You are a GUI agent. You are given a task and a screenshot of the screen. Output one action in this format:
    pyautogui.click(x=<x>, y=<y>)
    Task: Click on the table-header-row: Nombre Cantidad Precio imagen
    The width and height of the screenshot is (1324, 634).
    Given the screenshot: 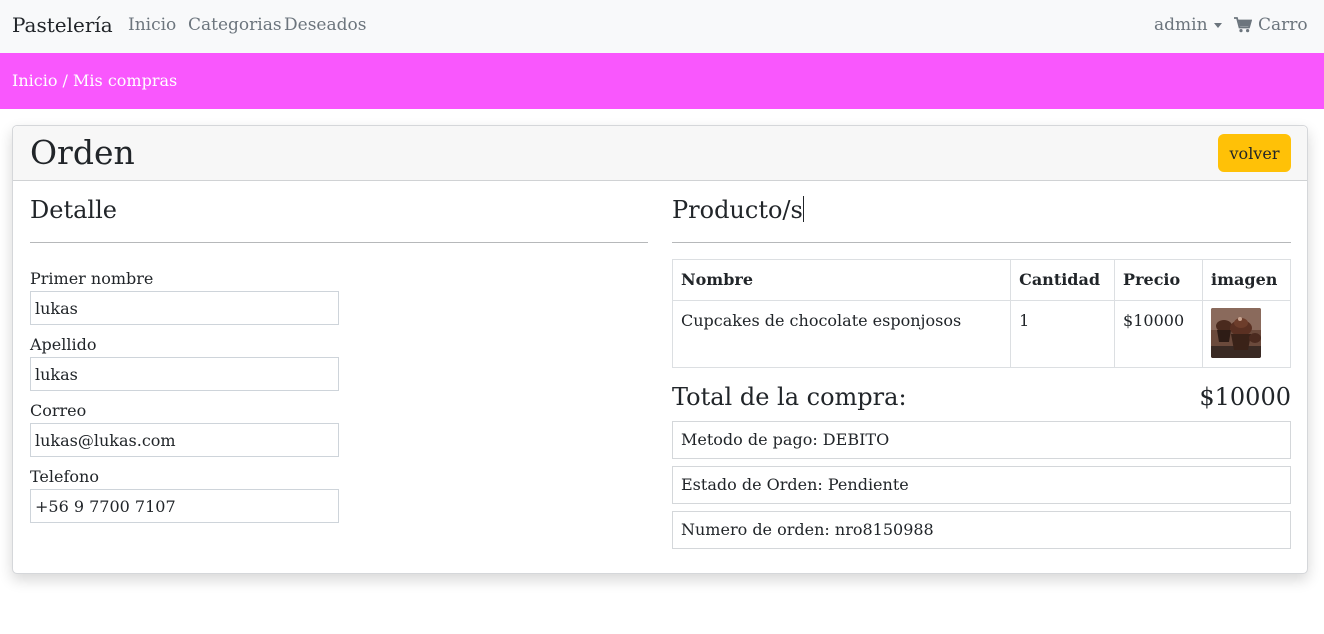 What is the action you would take?
    pyautogui.click(x=981, y=280)
    